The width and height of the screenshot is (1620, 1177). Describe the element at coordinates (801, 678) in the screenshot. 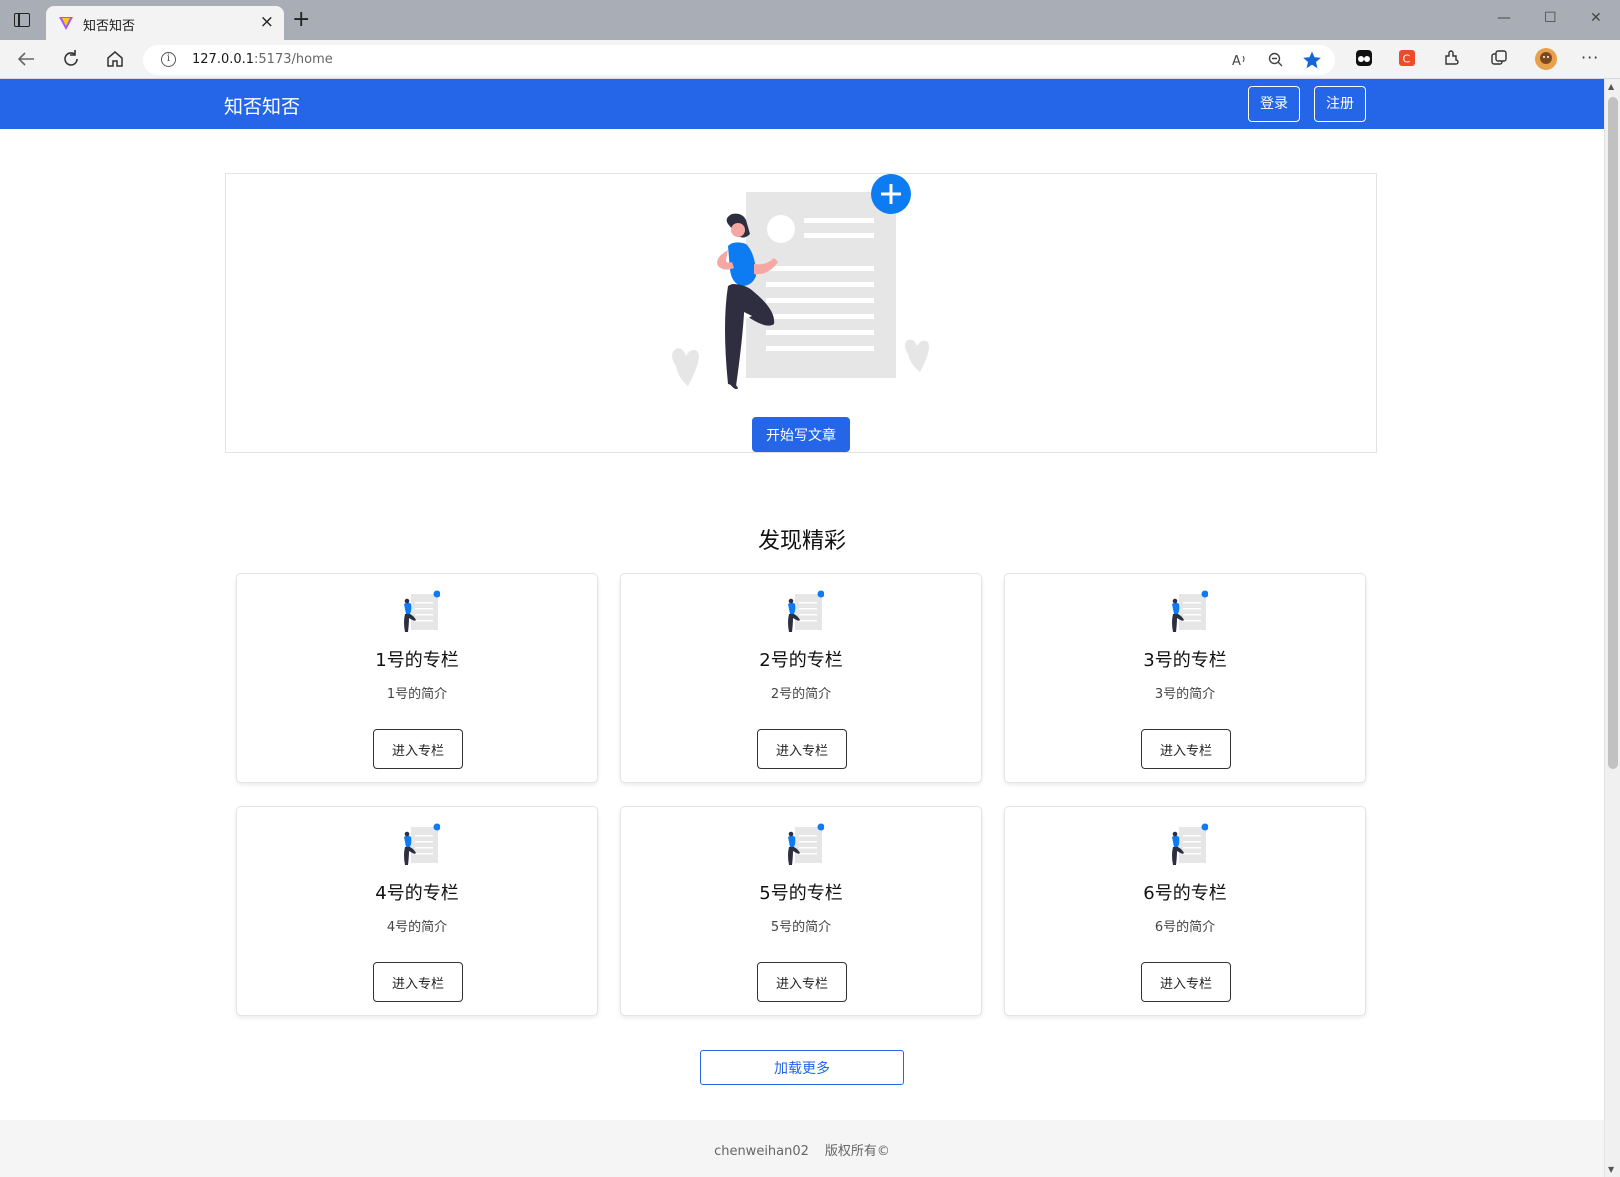

I see `column-card: 2号的专栏 2号的简介 进入专栏` at that location.